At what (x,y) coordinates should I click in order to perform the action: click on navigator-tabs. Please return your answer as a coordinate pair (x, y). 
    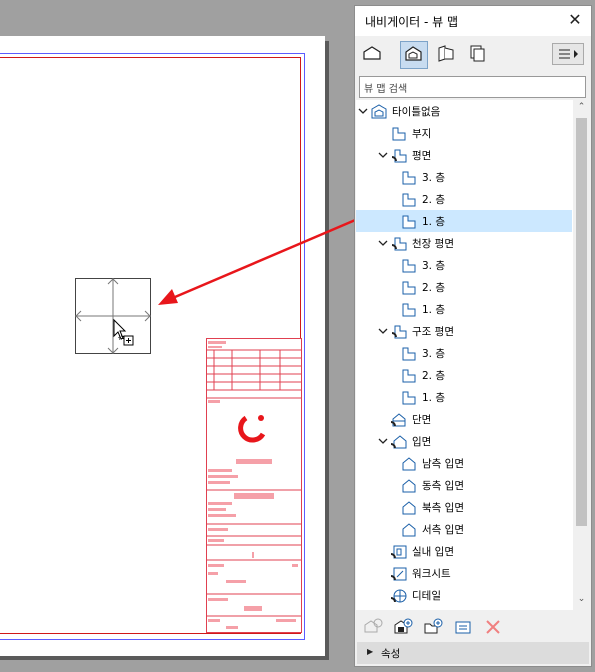
    Looking at the image, I should click on (473, 55).